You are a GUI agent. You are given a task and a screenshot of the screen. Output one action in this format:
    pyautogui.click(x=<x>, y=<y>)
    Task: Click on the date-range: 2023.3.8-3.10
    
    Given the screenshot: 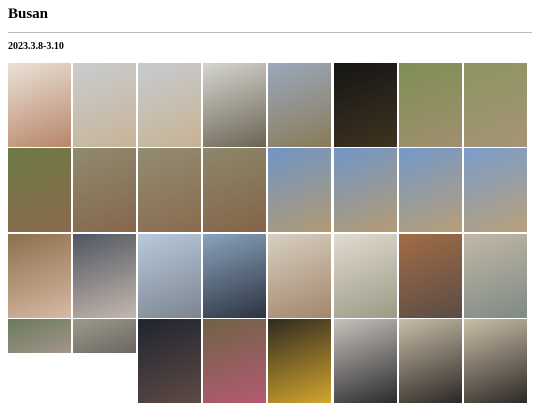 What is the action you would take?
    pyautogui.click(x=36, y=46)
    